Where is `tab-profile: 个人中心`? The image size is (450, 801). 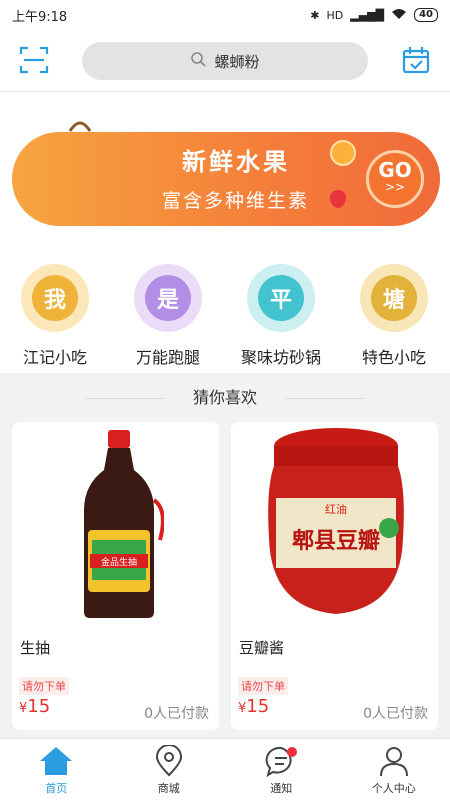 tab-profile: 个人中心 is located at coordinates (394, 770).